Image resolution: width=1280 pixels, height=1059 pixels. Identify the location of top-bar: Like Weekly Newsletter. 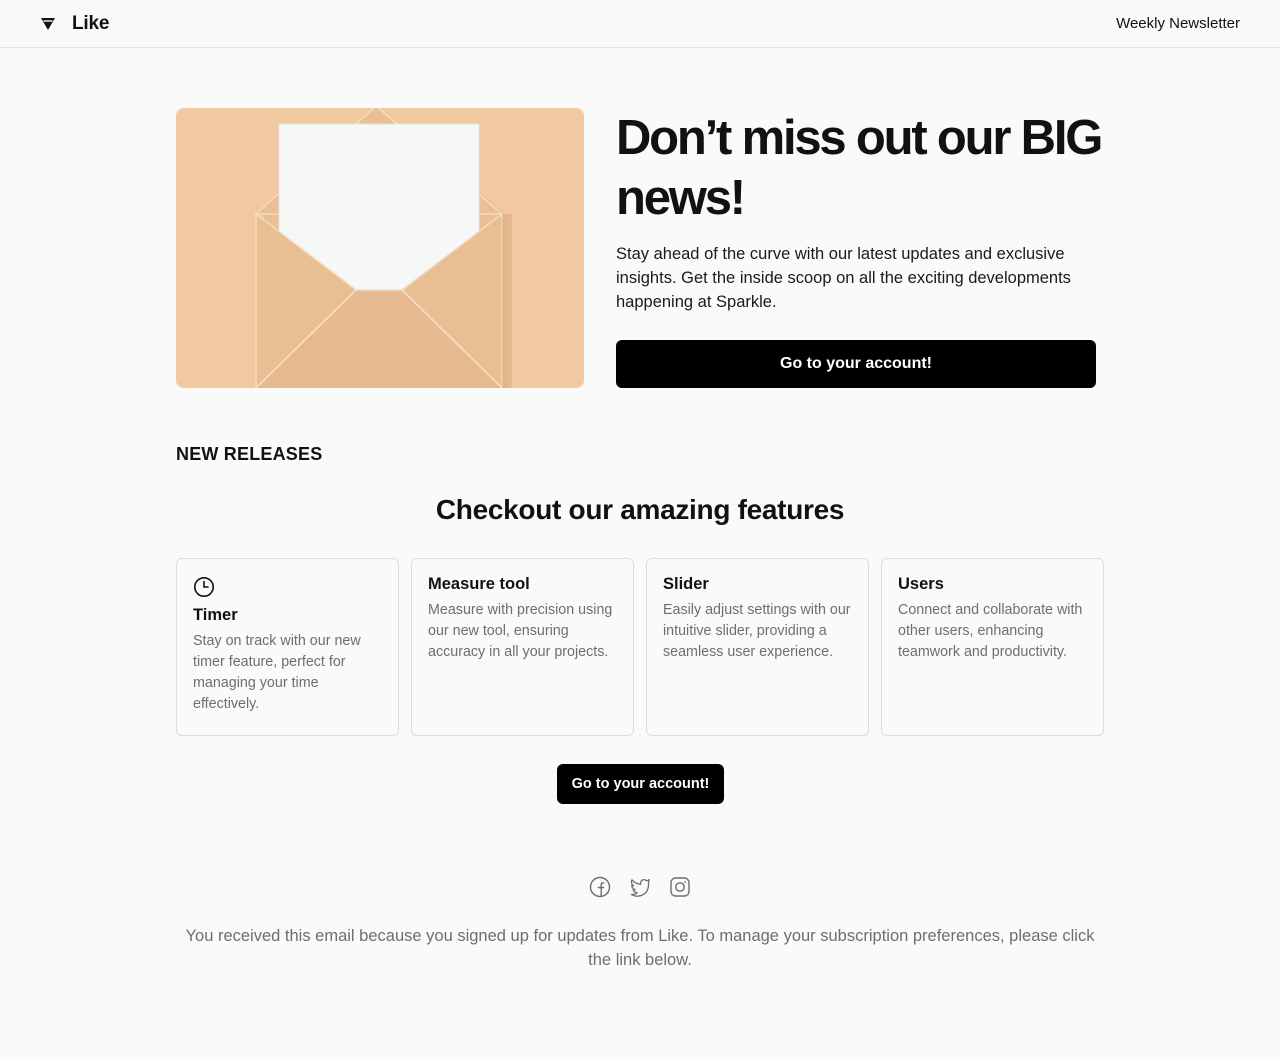
(640, 24).